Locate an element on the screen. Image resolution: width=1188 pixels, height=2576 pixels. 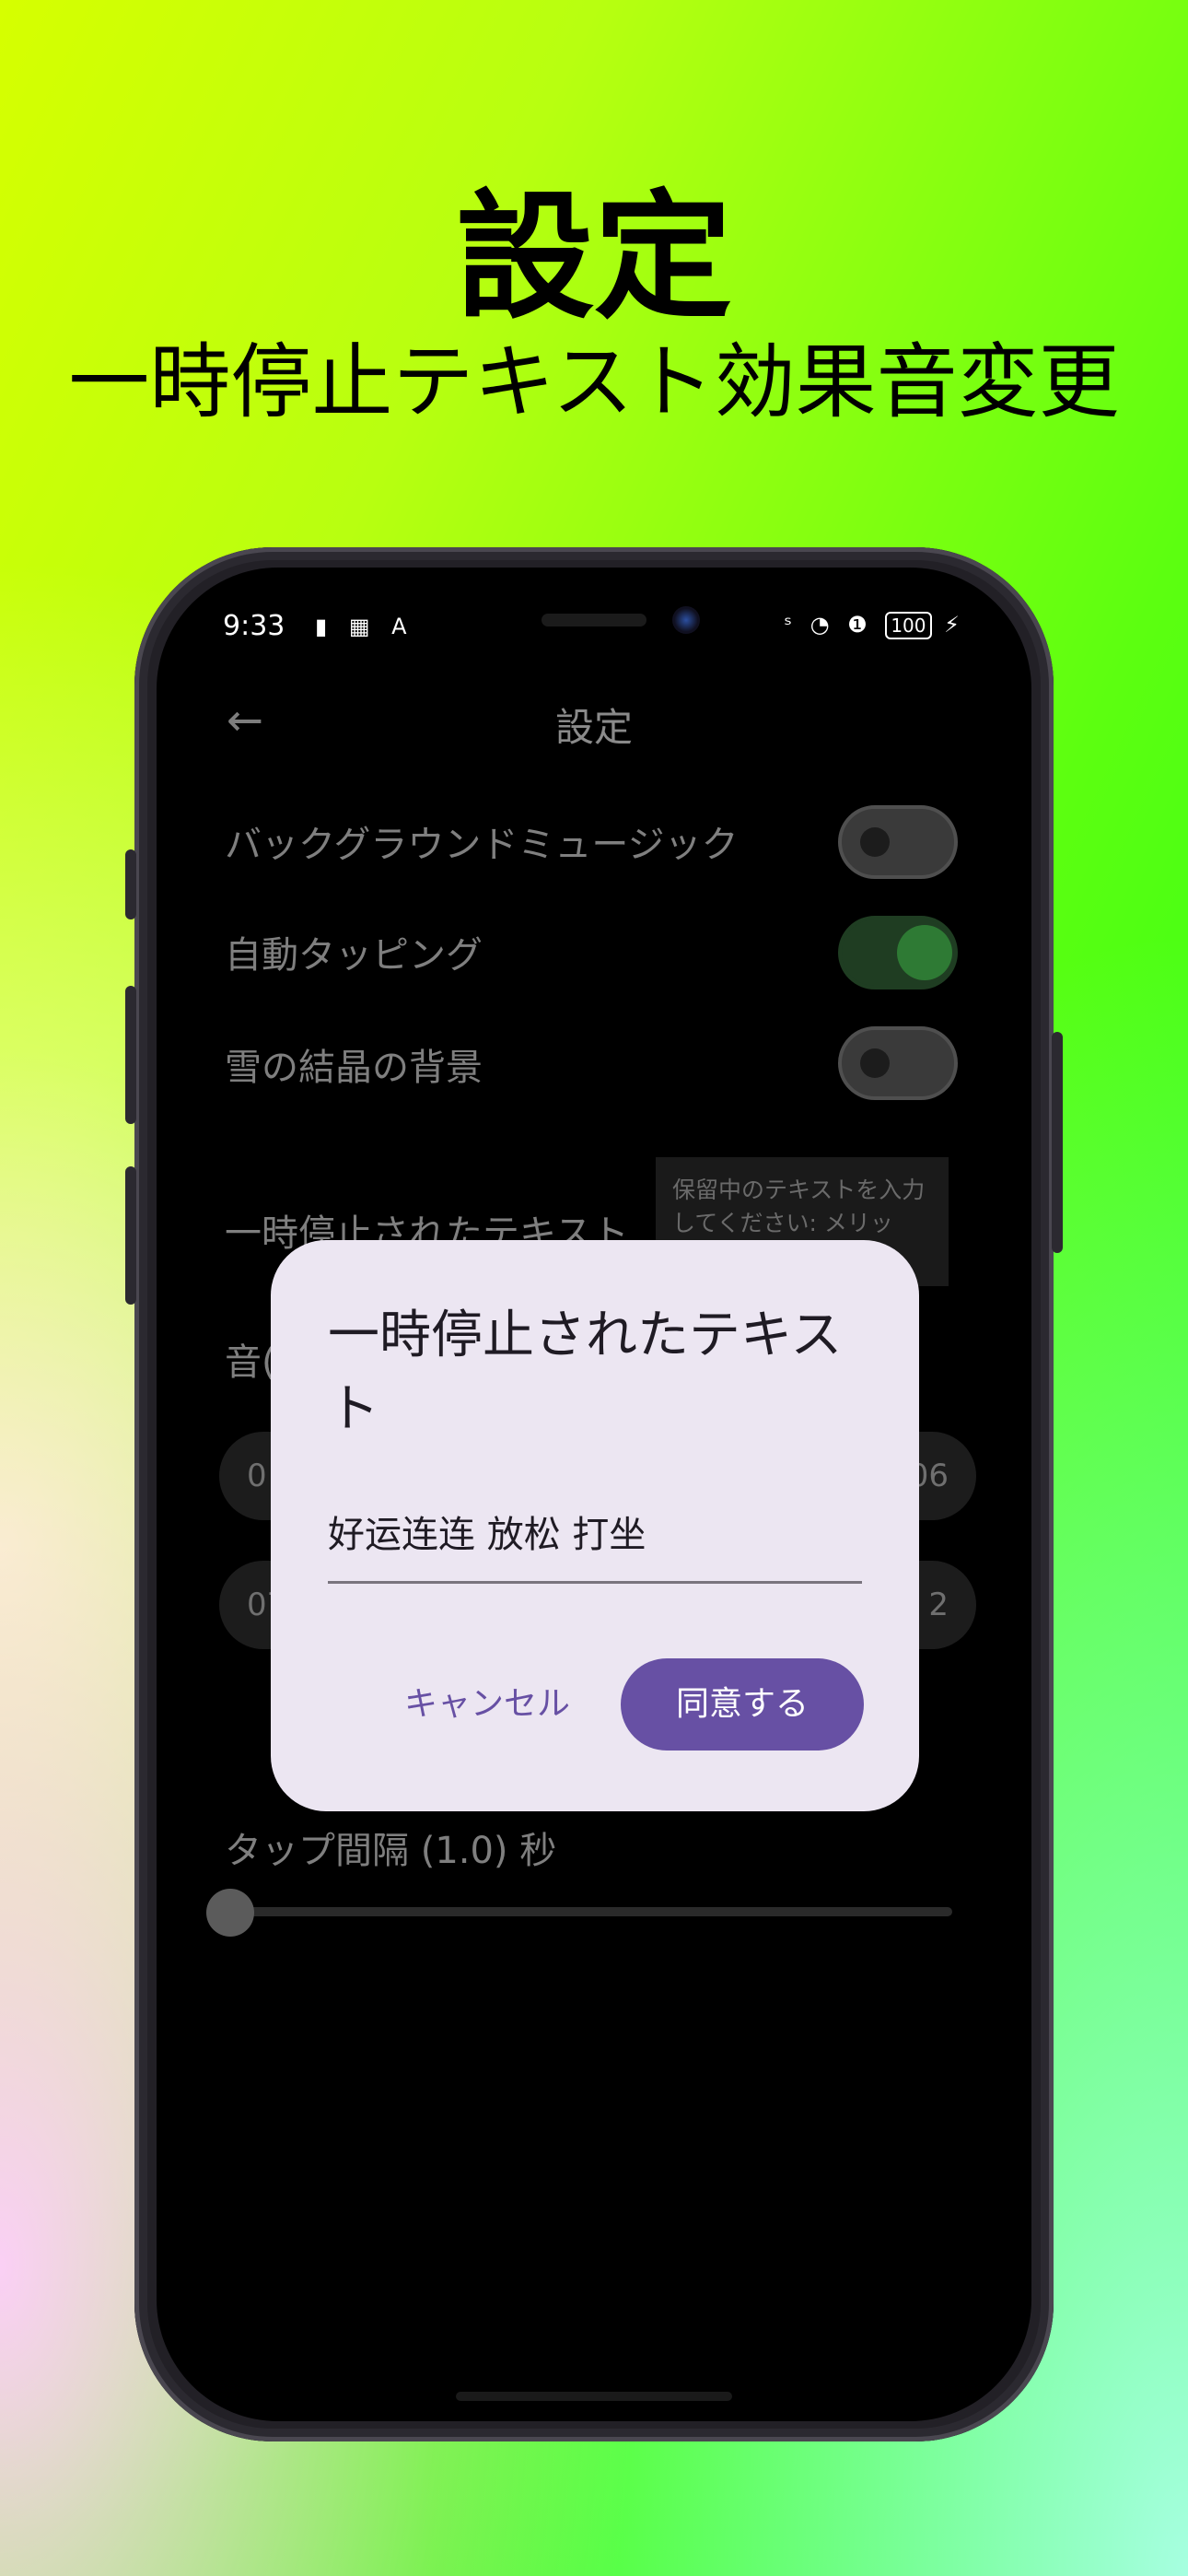
paused-text-dialog: 一時停止されたテキスト 好运连连 放松 打坐 キャンセル 同意する is located at coordinates (595, 1525).